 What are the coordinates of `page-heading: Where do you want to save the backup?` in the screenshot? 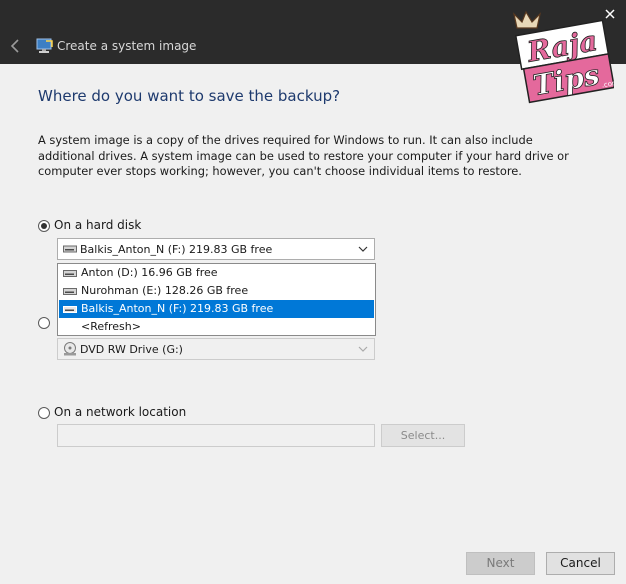 It's located at (189, 96).